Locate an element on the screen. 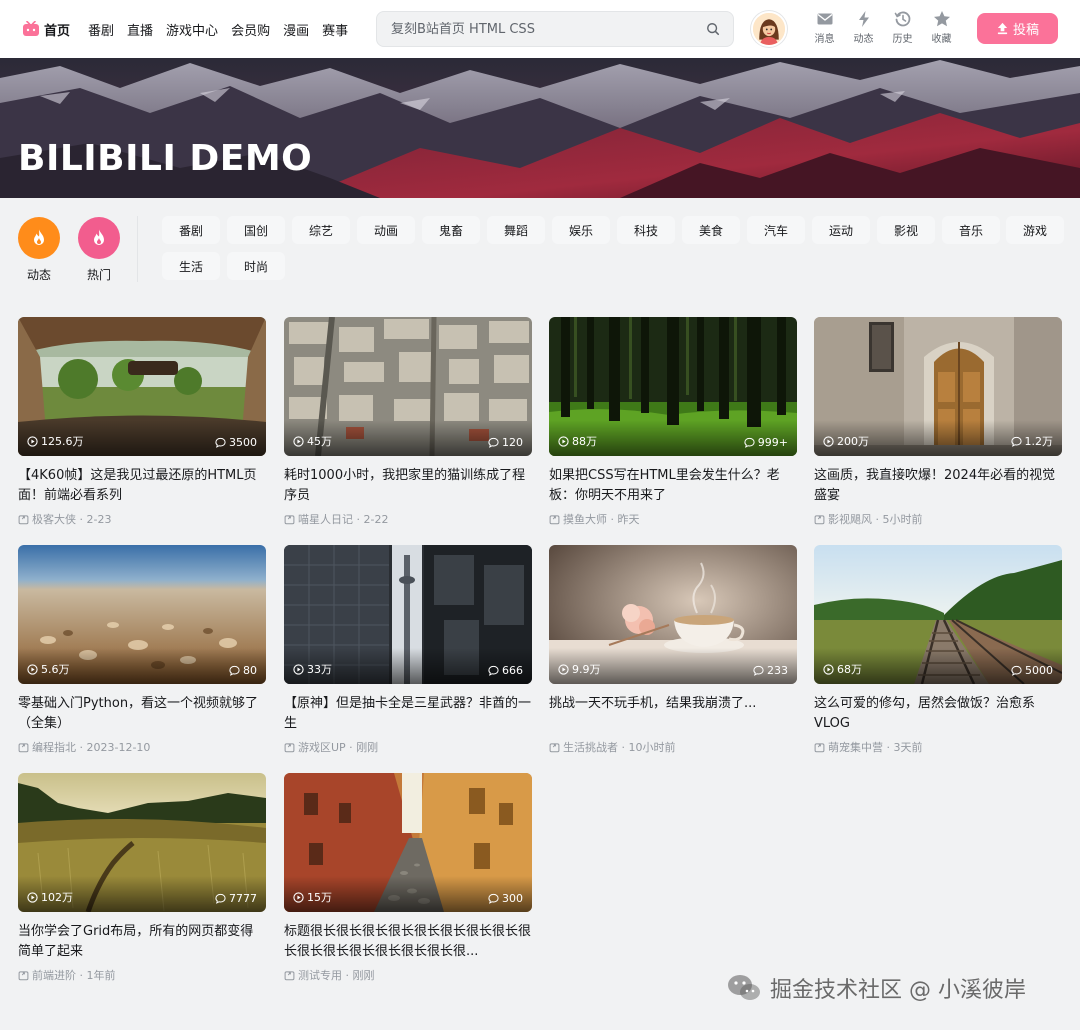 The width and height of the screenshot is (1080, 1030). nav-home: 首页 is located at coordinates (46, 29).